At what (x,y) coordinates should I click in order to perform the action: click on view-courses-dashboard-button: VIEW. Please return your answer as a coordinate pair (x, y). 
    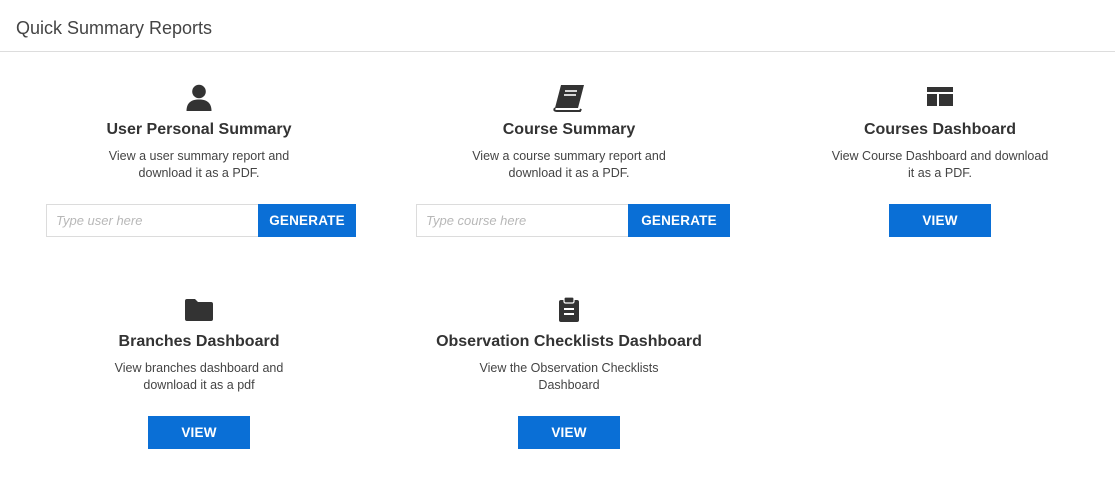
    Looking at the image, I should click on (940, 220).